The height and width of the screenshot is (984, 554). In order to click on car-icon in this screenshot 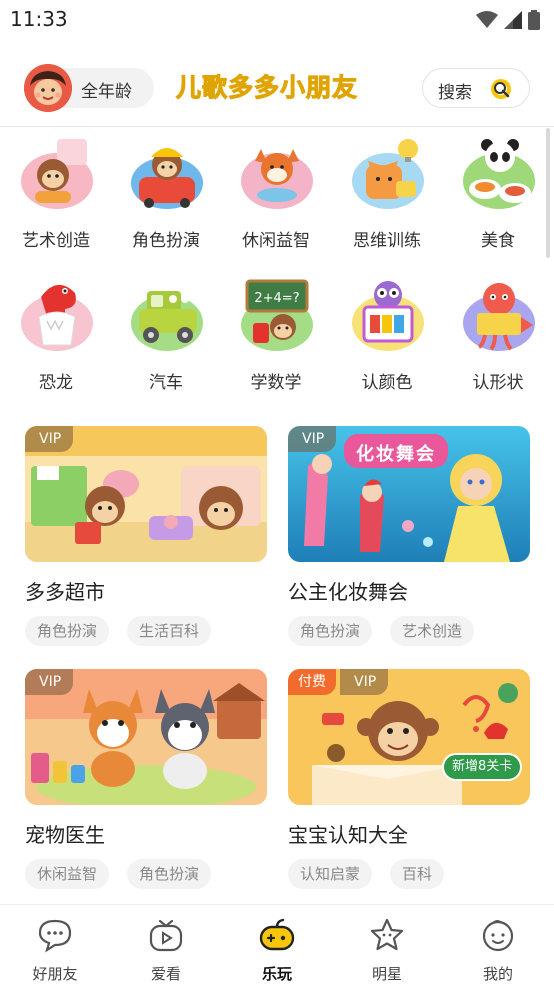, I will do `click(167, 321)`.